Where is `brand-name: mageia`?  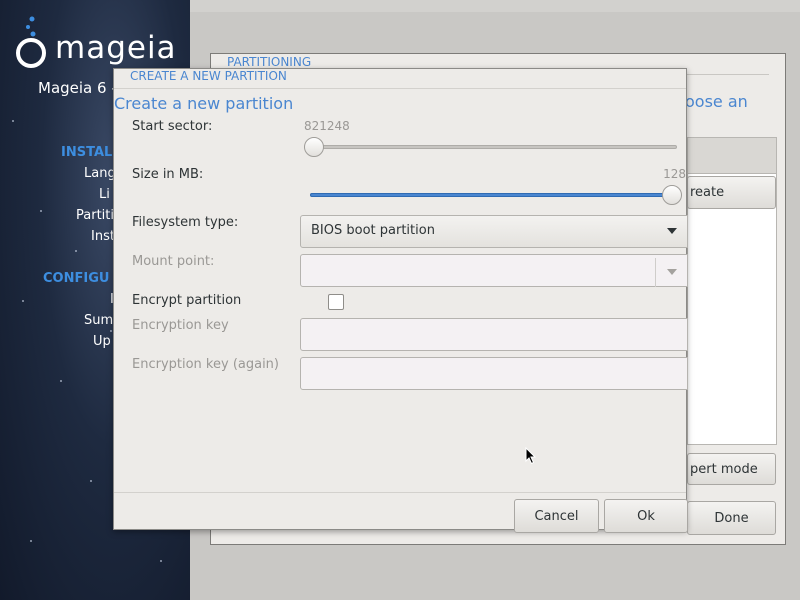 brand-name: mageia is located at coordinates (116, 48).